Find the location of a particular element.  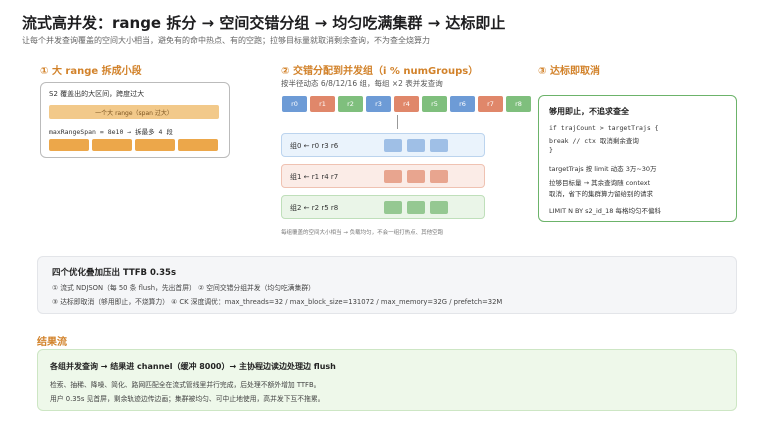

range-slot-r8: r8 is located at coordinates (518, 104).